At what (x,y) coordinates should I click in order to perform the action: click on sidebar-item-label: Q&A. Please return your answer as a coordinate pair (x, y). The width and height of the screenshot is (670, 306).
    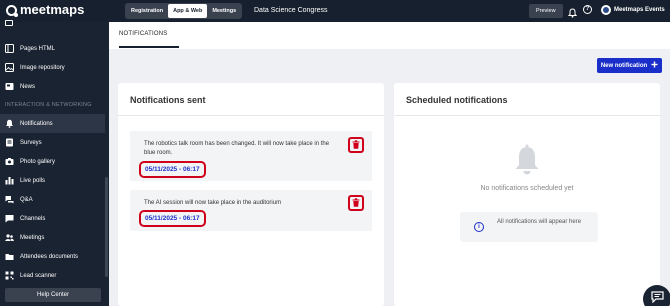
    Looking at the image, I should click on (26, 199).